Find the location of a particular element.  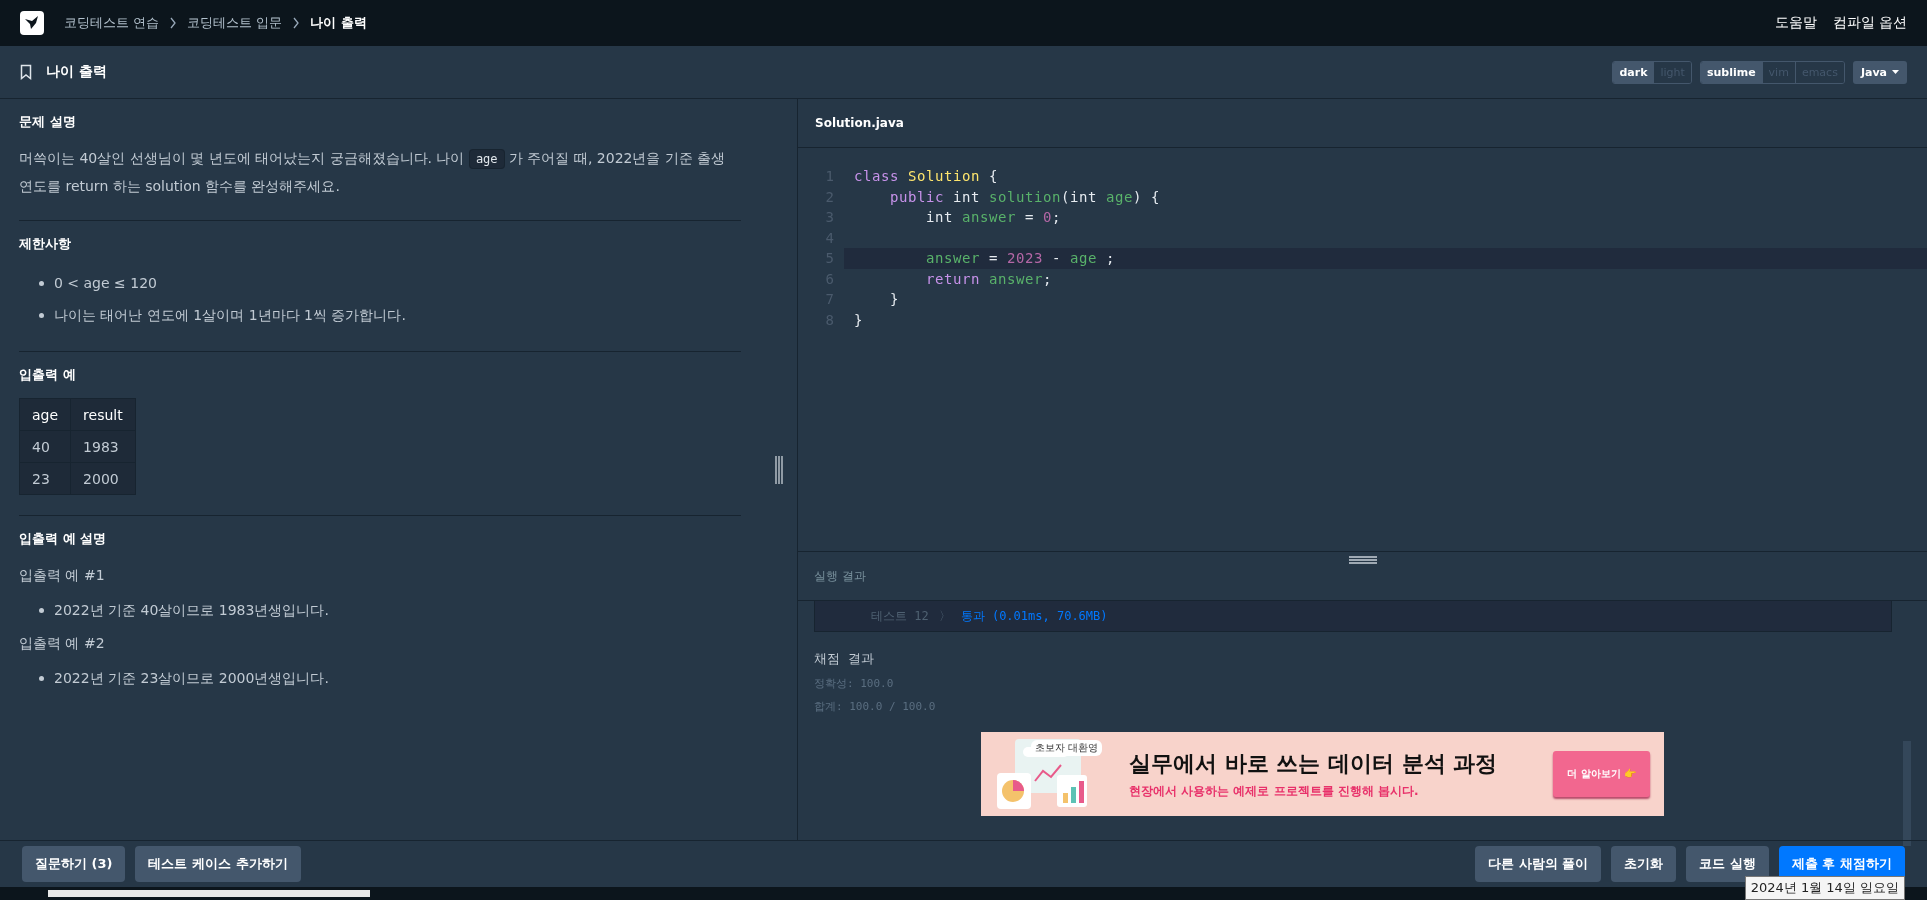

keymap-toggle: sublime is located at coordinates (1731, 72).